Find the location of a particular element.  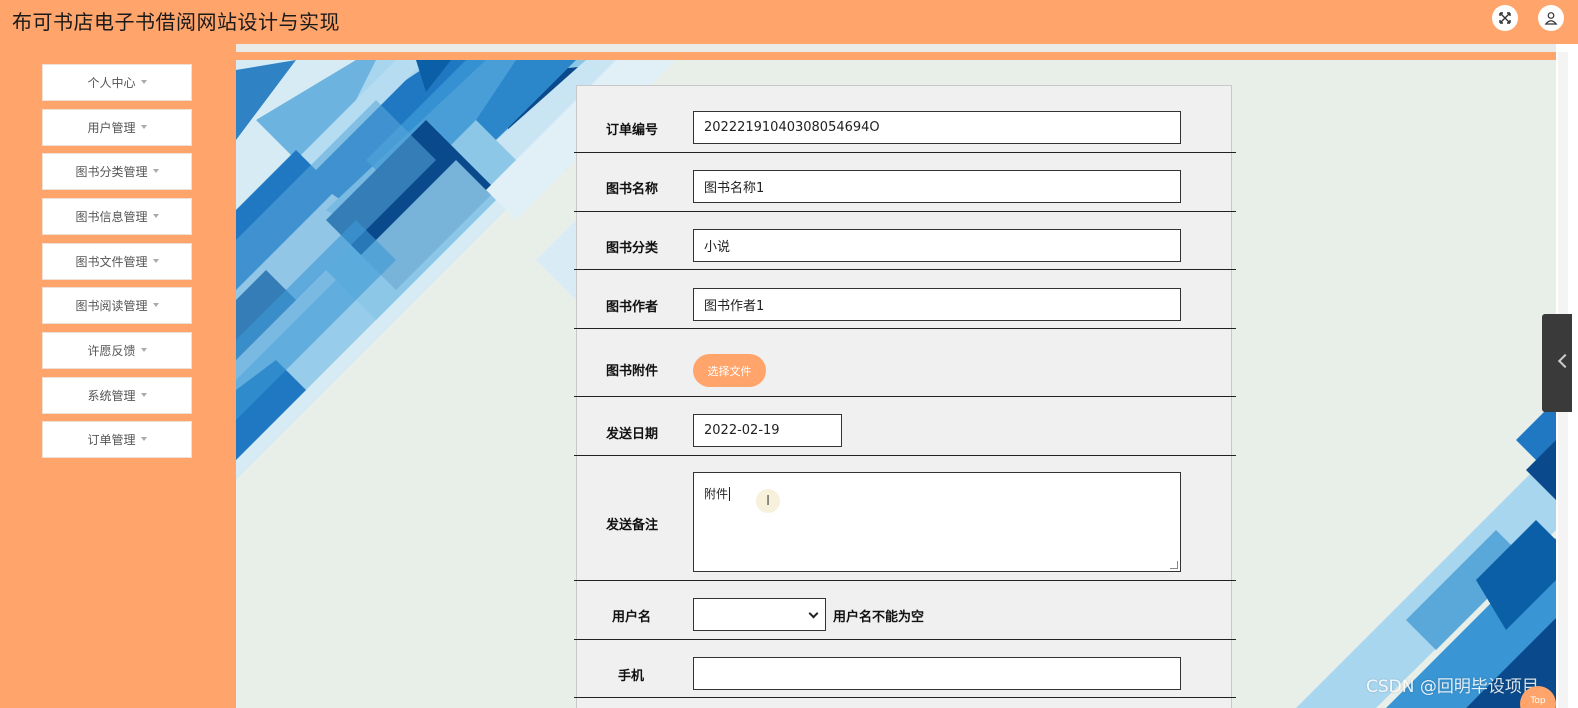

choose-file-button: 选择文件 is located at coordinates (729, 370).